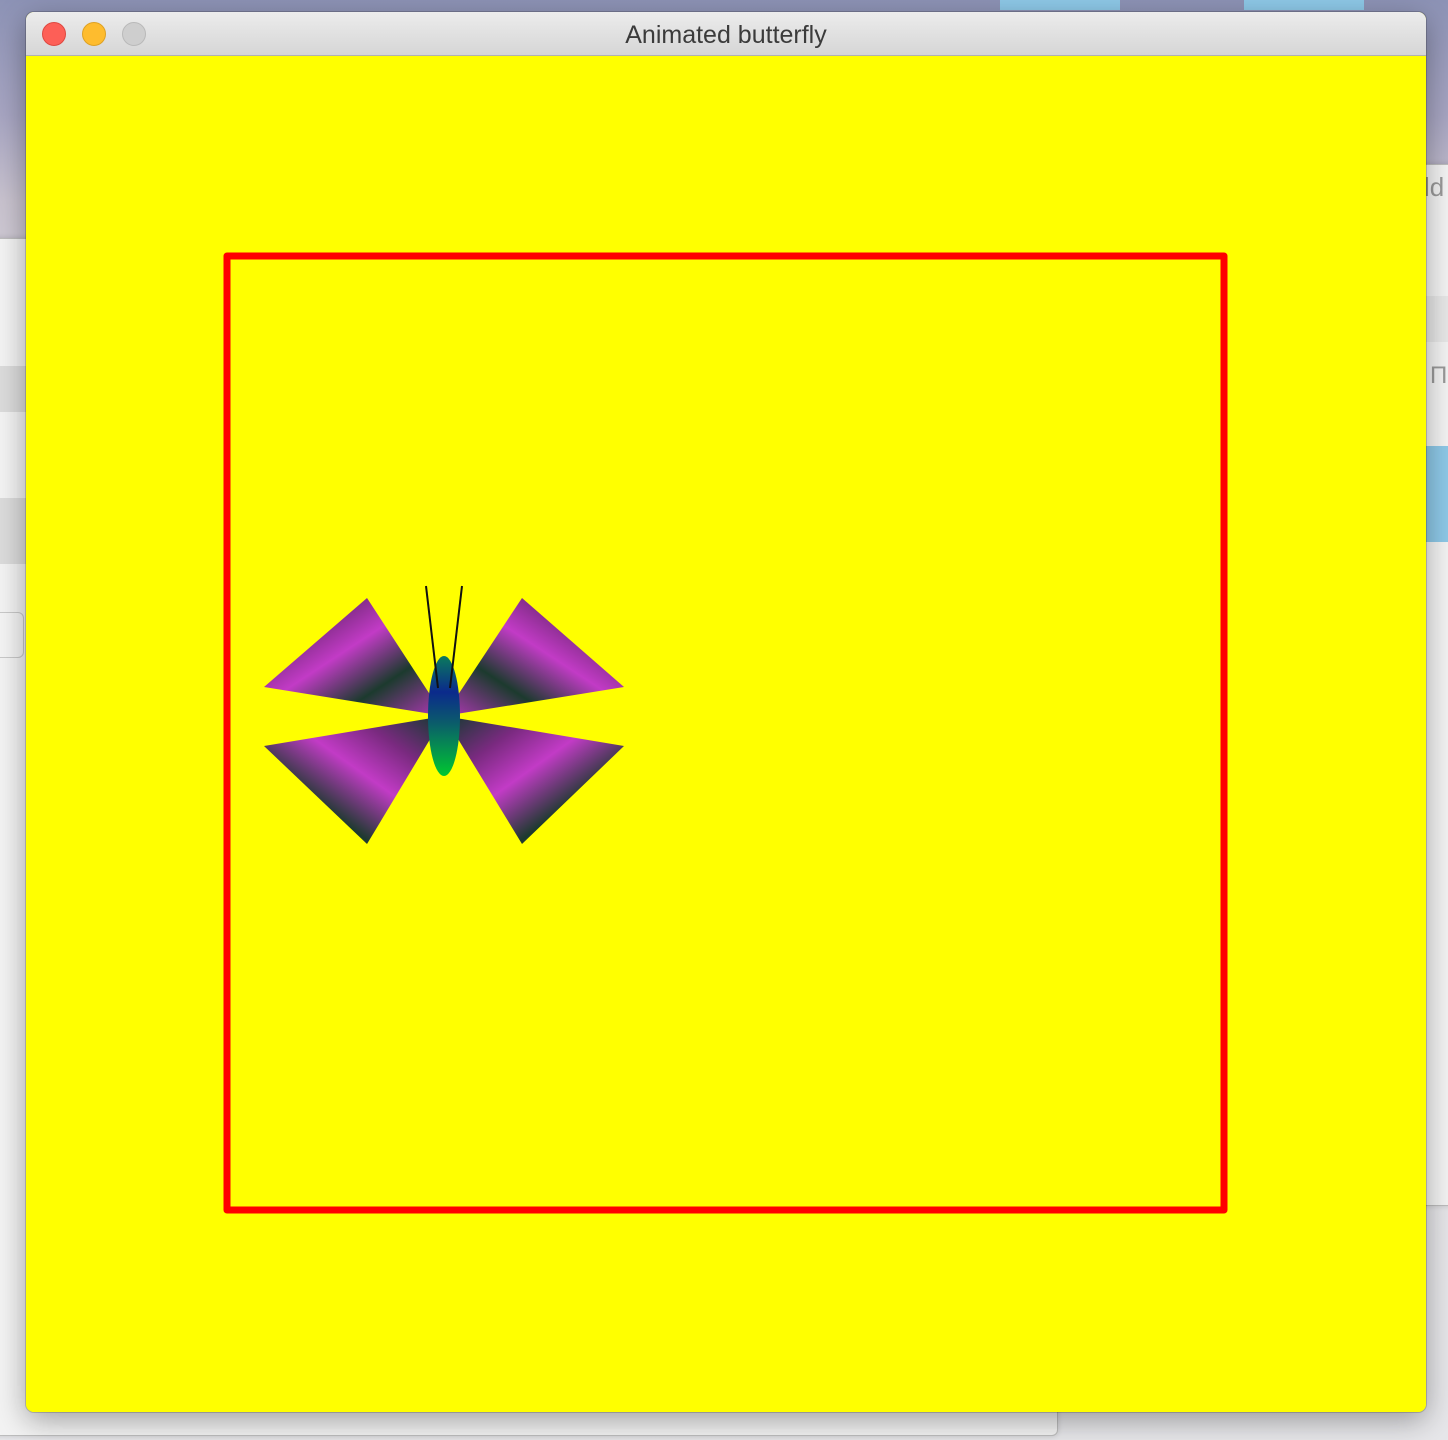 The height and width of the screenshot is (1440, 1448). Describe the element at coordinates (534, 657) in the screenshot. I see `upper-right-wing` at that location.